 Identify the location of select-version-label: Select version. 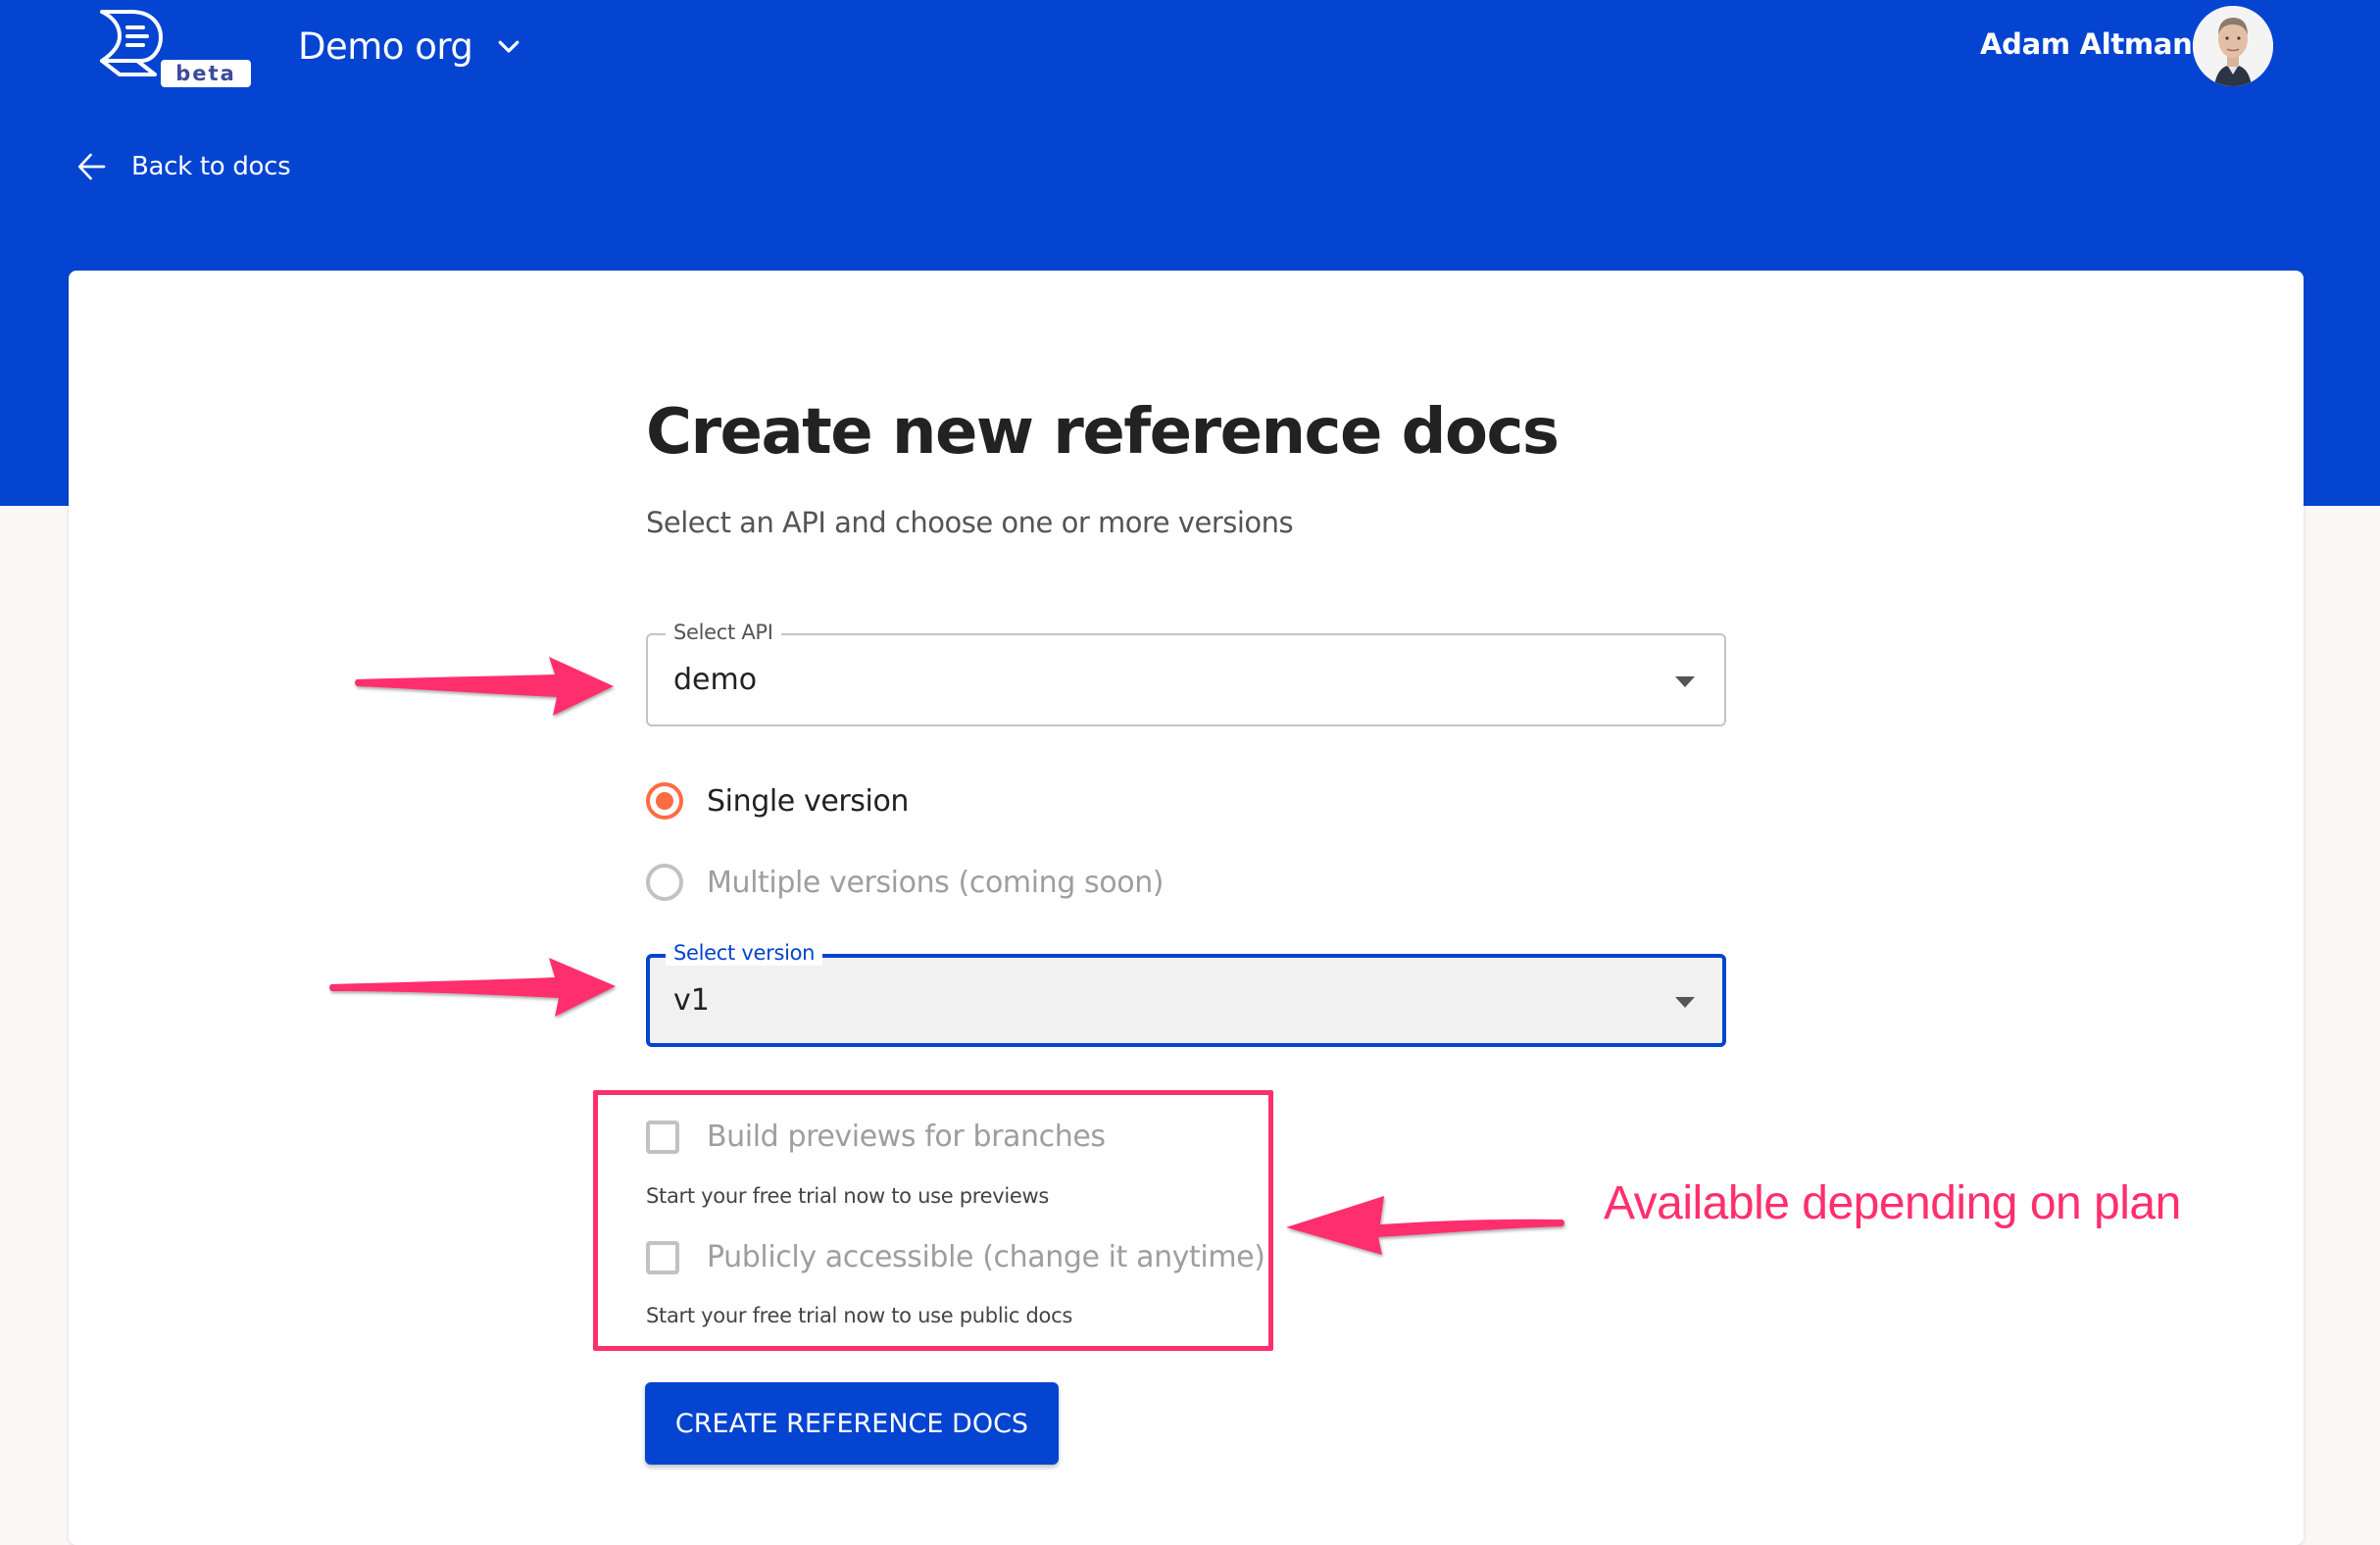
(744, 953).